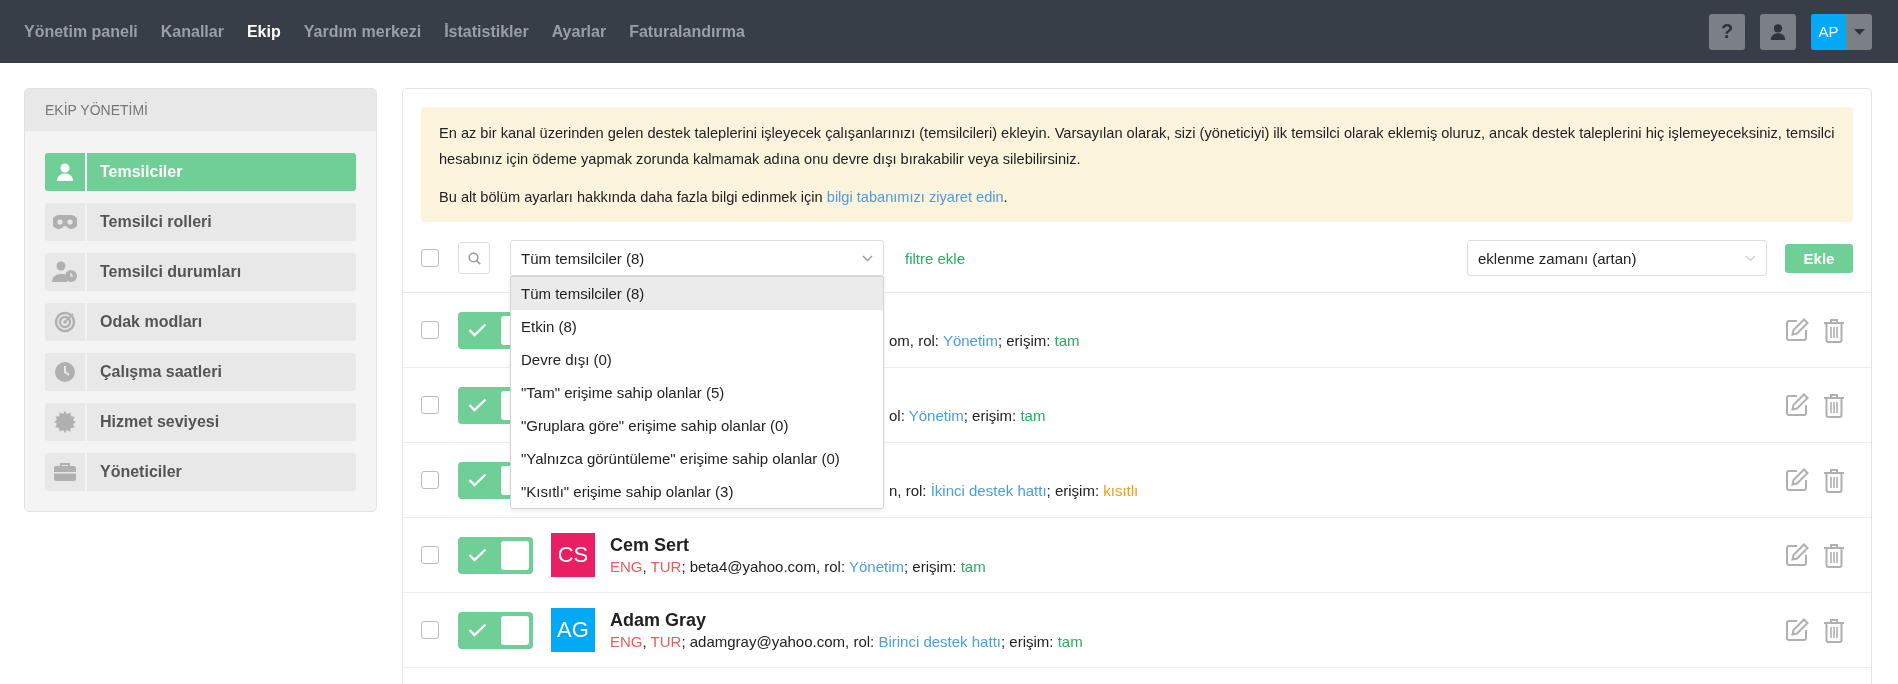 This screenshot has width=1898, height=684. What do you see at coordinates (967, 415) in the screenshot?
I see `agent-details: ol: Yönetim; erişim: tam` at bounding box center [967, 415].